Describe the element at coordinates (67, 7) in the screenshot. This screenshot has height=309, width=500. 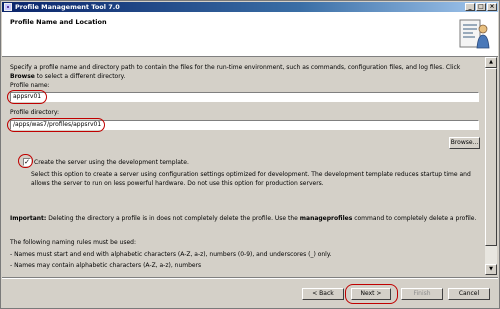
I see `window-title: Profile Management Tool 7.0` at that location.